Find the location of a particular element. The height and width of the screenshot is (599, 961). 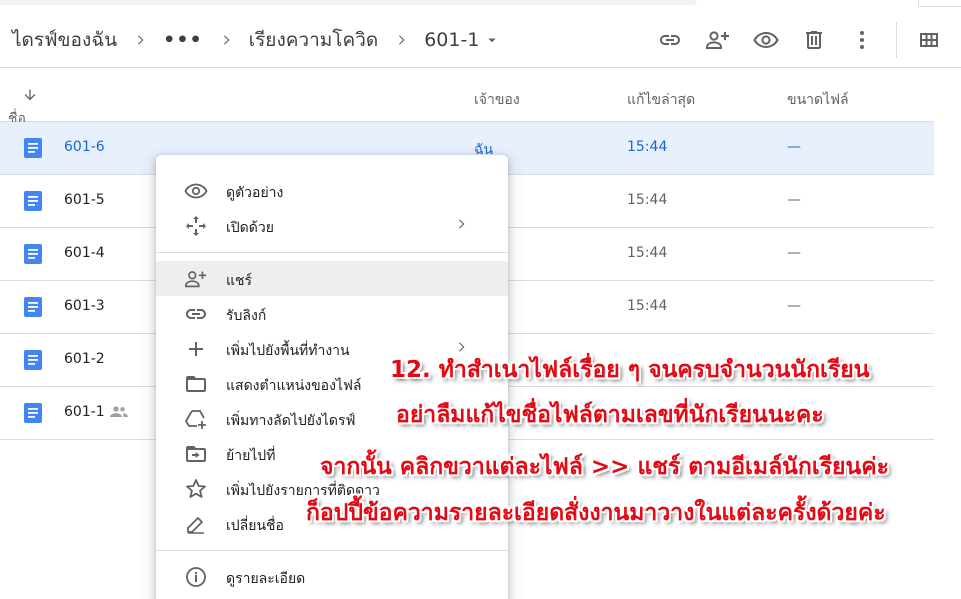

breadcrumb-current: 601-1 is located at coordinates (462, 40).